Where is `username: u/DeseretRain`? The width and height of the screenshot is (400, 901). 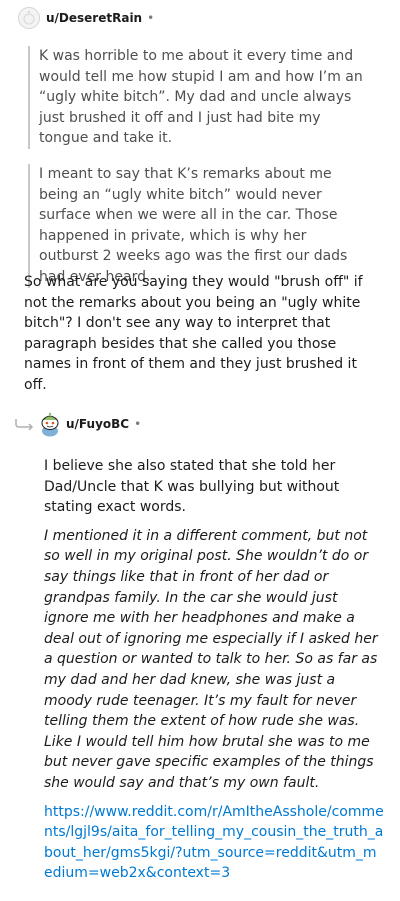 username: u/DeseretRain is located at coordinates (94, 18).